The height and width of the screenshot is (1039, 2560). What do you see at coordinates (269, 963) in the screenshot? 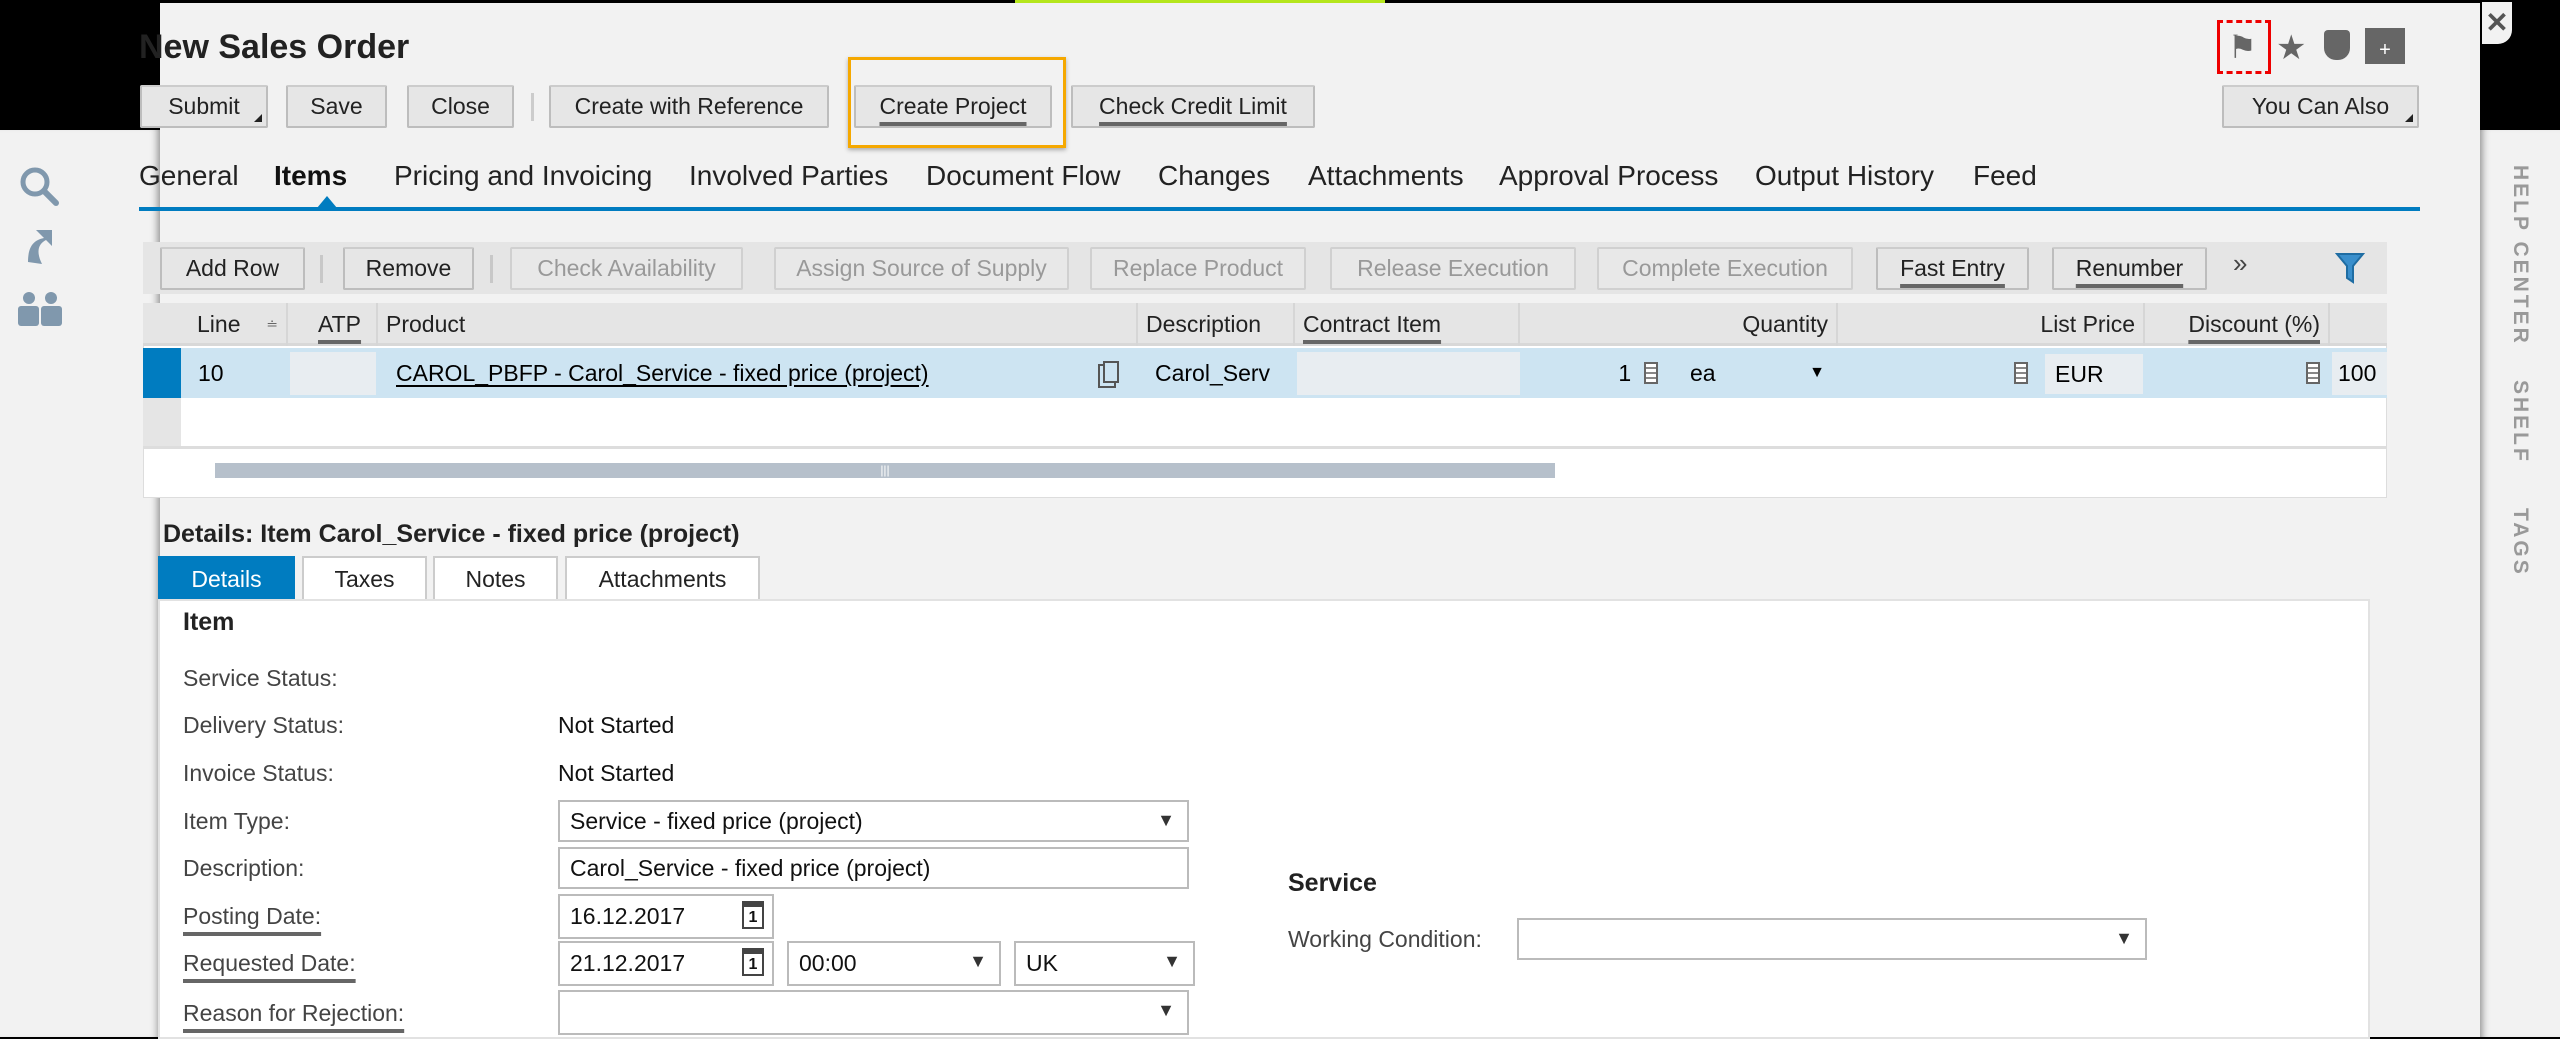
I see `requested-date-label: Requested Date:` at bounding box center [269, 963].